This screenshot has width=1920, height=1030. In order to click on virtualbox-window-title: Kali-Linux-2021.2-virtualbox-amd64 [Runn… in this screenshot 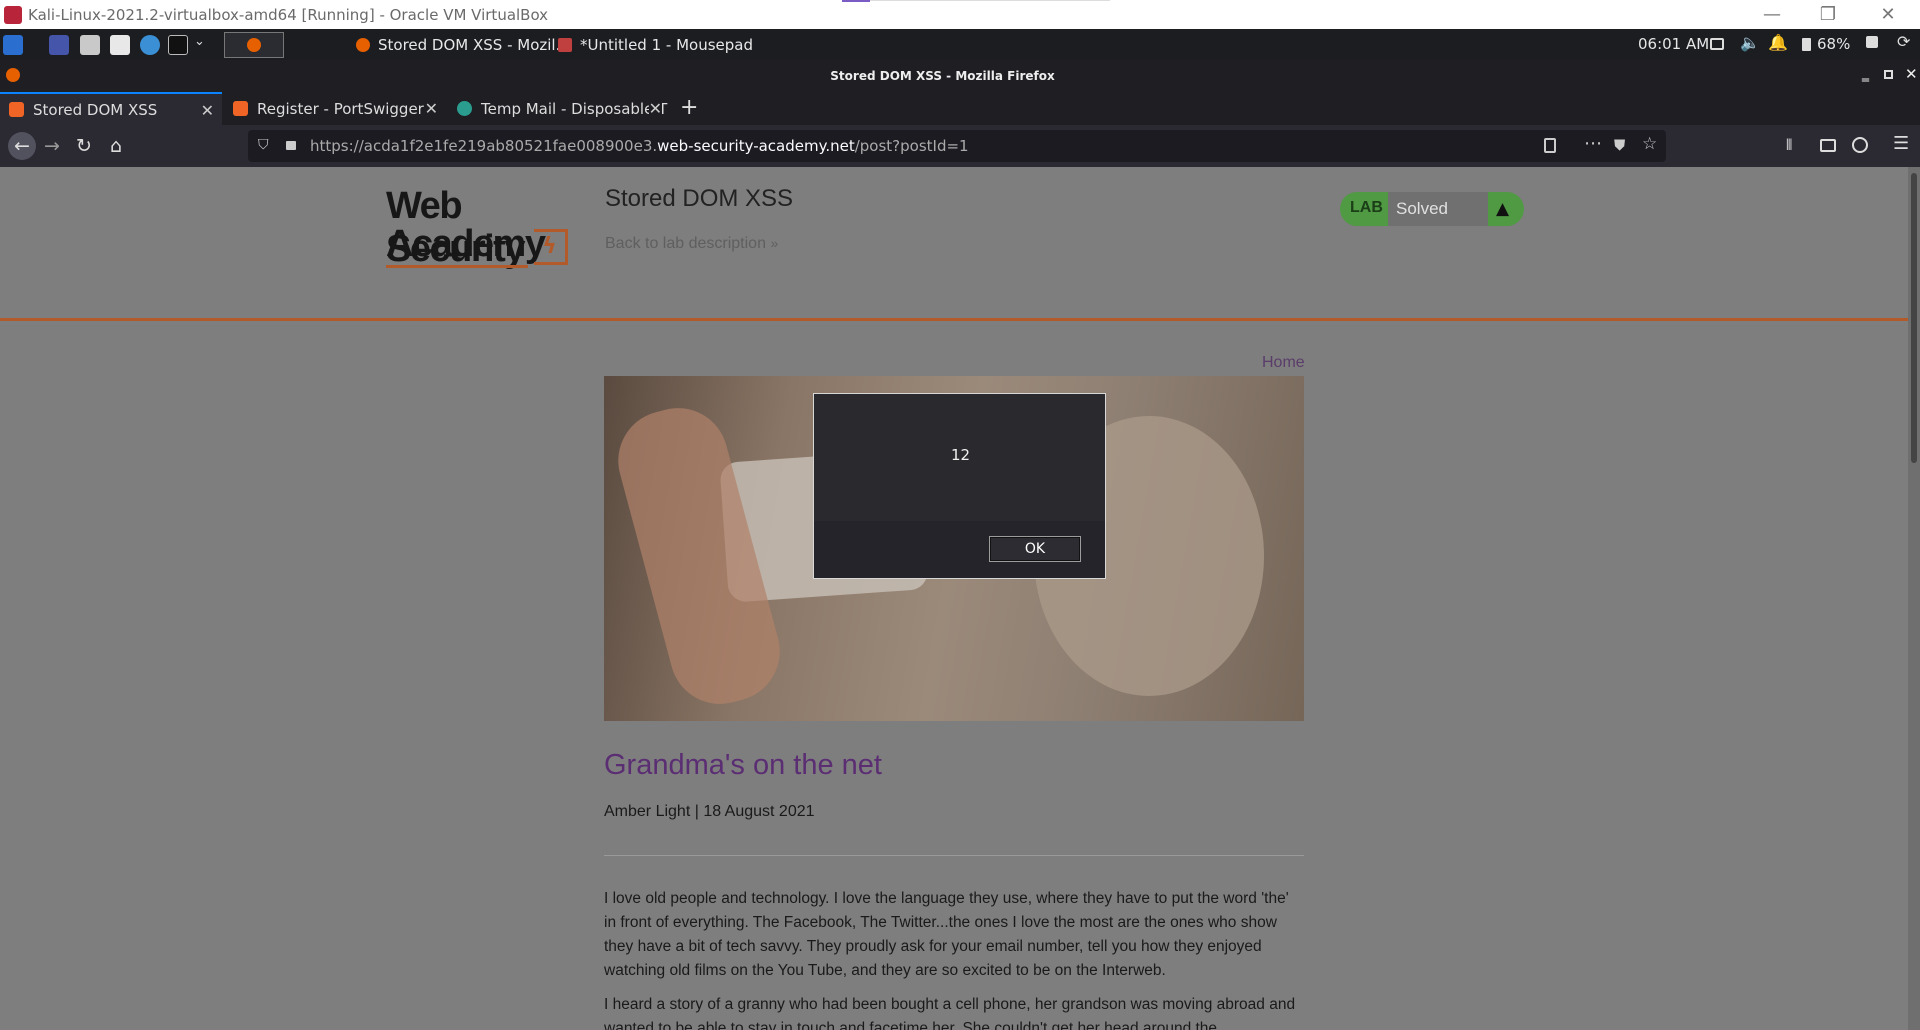, I will do `click(288, 14)`.